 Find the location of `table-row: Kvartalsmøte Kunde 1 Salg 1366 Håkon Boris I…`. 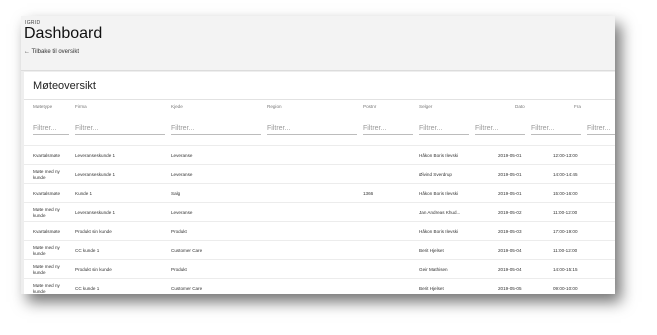

table-row: Kvartalsmøte Kunde 1 Salg 1366 Håkon Boris I… is located at coordinates (319, 193).